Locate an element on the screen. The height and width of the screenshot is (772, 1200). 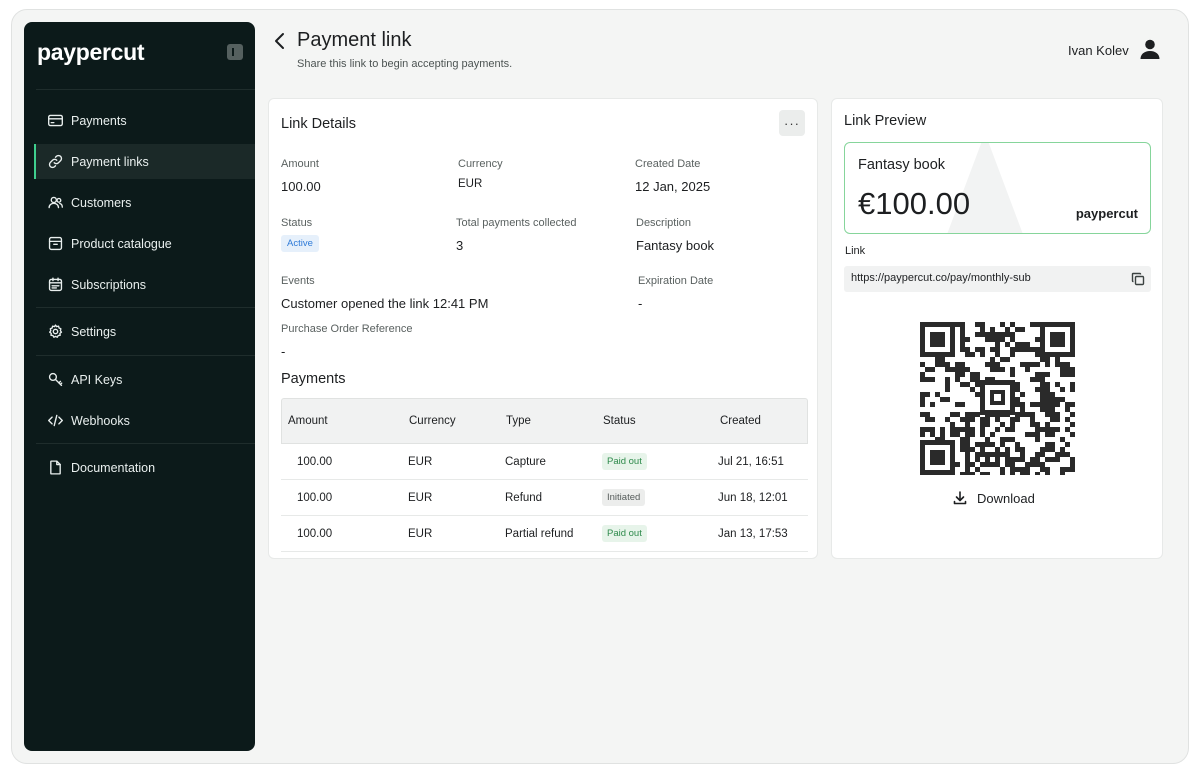
total-payments-value: 3 is located at coordinates (460, 245).